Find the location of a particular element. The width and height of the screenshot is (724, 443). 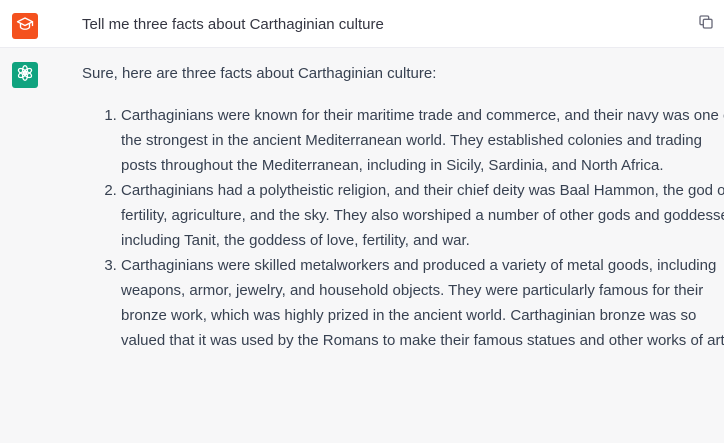

openai-logo-icon is located at coordinates (25, 75).